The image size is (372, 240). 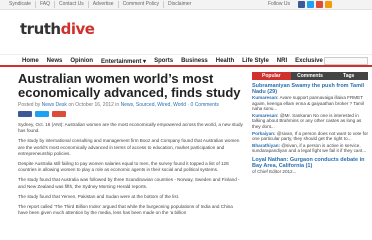 What do you see at coordinates (301, 4) in the screenshot?
I see `facebook-icon` at bounding box center [301, 4].